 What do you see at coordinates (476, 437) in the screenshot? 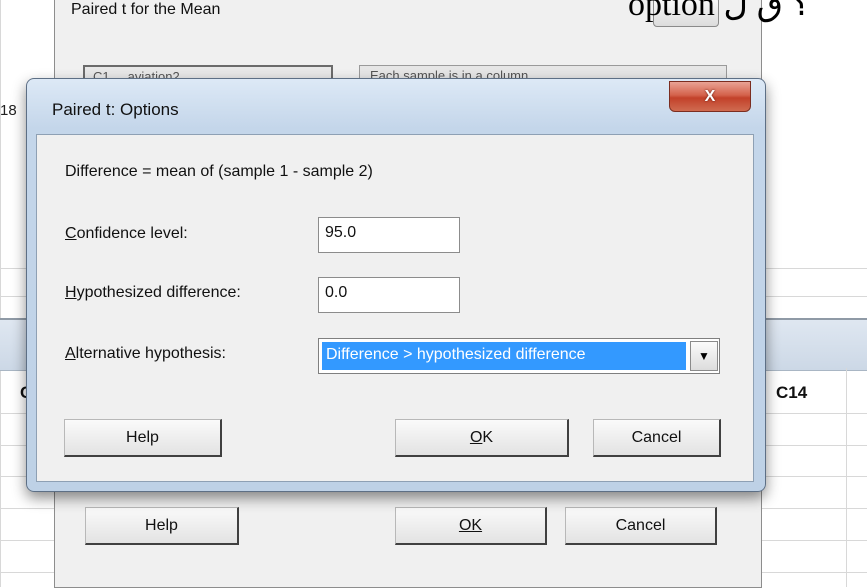
I see `ok-mnemonic: O` at bounding box center [476, 437].